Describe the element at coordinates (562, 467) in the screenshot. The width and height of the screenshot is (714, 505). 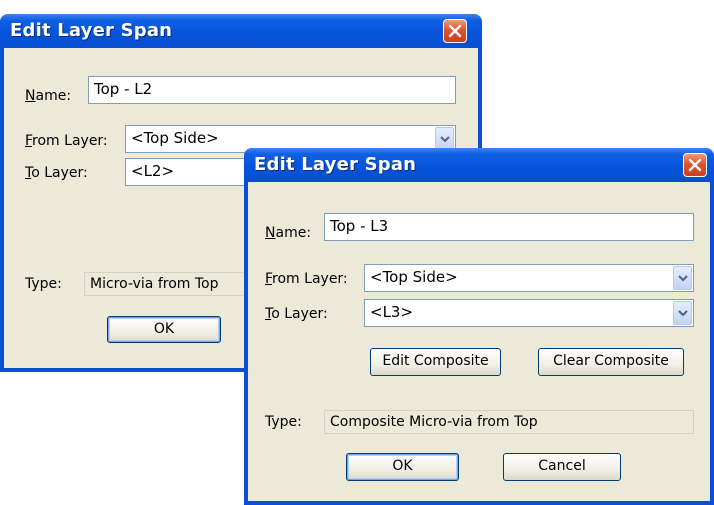
I see `cancel-button: Cancel` at that location.